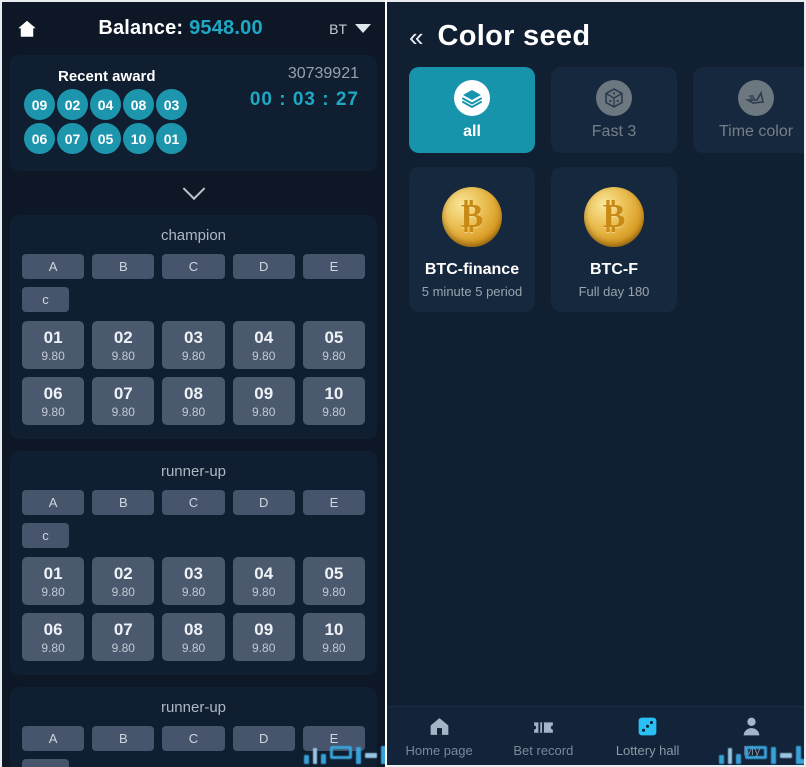 The width and height of the screenshot is (806, 767). What do you see at coordinates (756, 97) in the screenshot?
I see `speed-icon` at bounding box center [756, 97].